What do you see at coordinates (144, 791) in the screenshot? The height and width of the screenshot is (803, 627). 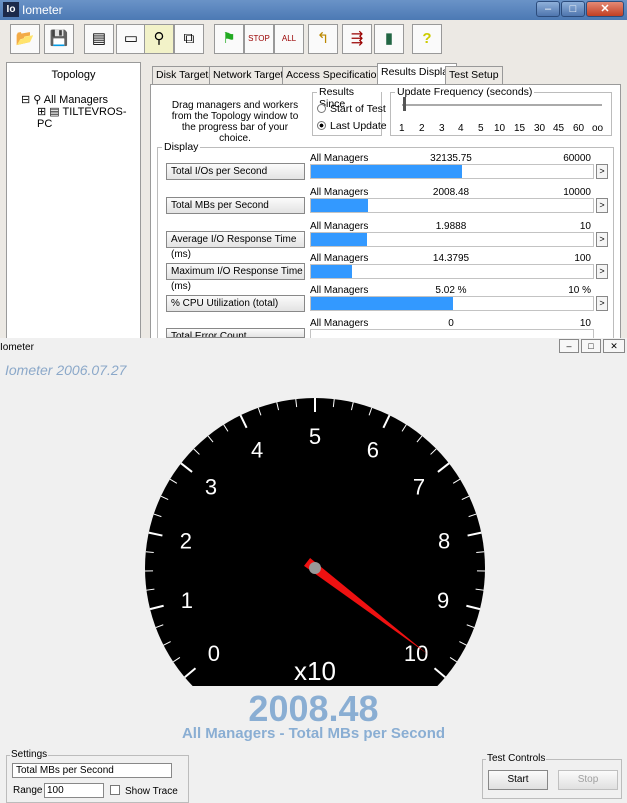 I see `show-trace-checkbox: Show Trace` at bounding box center [144, 791].